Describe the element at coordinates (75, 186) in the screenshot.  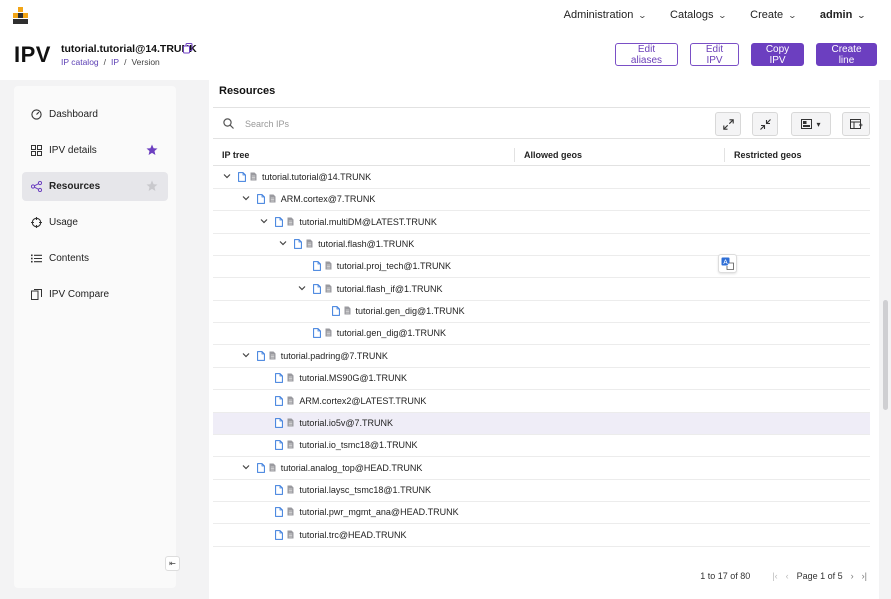
I see `sidebar-item-label: Resources` at that location.